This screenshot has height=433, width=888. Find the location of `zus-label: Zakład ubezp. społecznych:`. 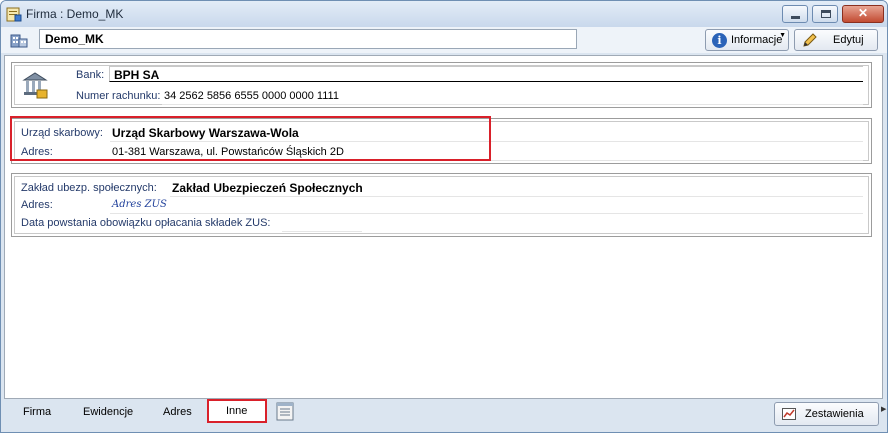

zus-label: Zakład ubezp. społecznych: is located at coordinates (89, 188).